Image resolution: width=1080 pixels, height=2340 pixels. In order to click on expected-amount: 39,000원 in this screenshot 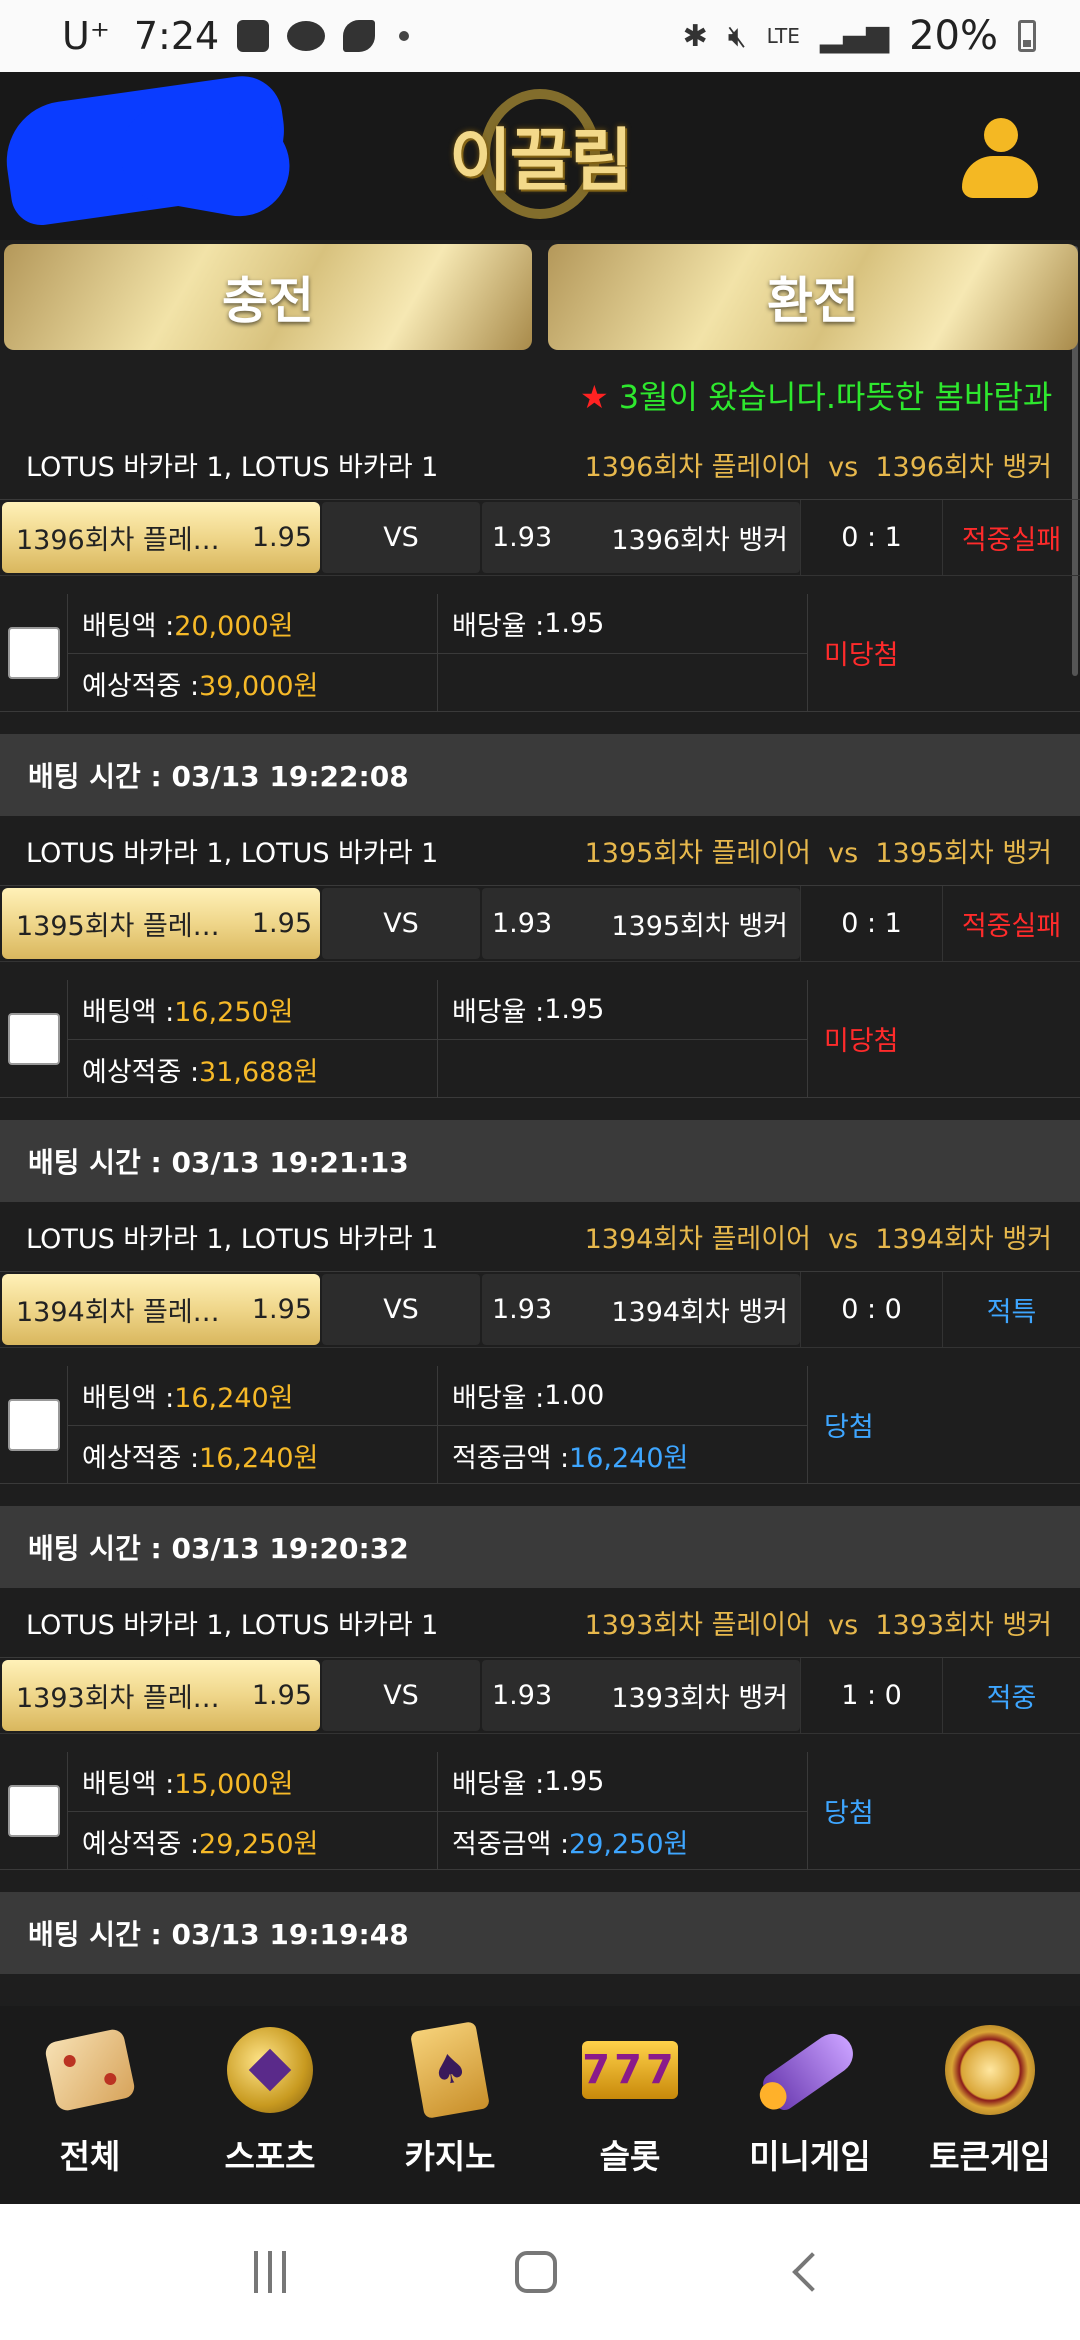, I will do `click(259, 686)`.